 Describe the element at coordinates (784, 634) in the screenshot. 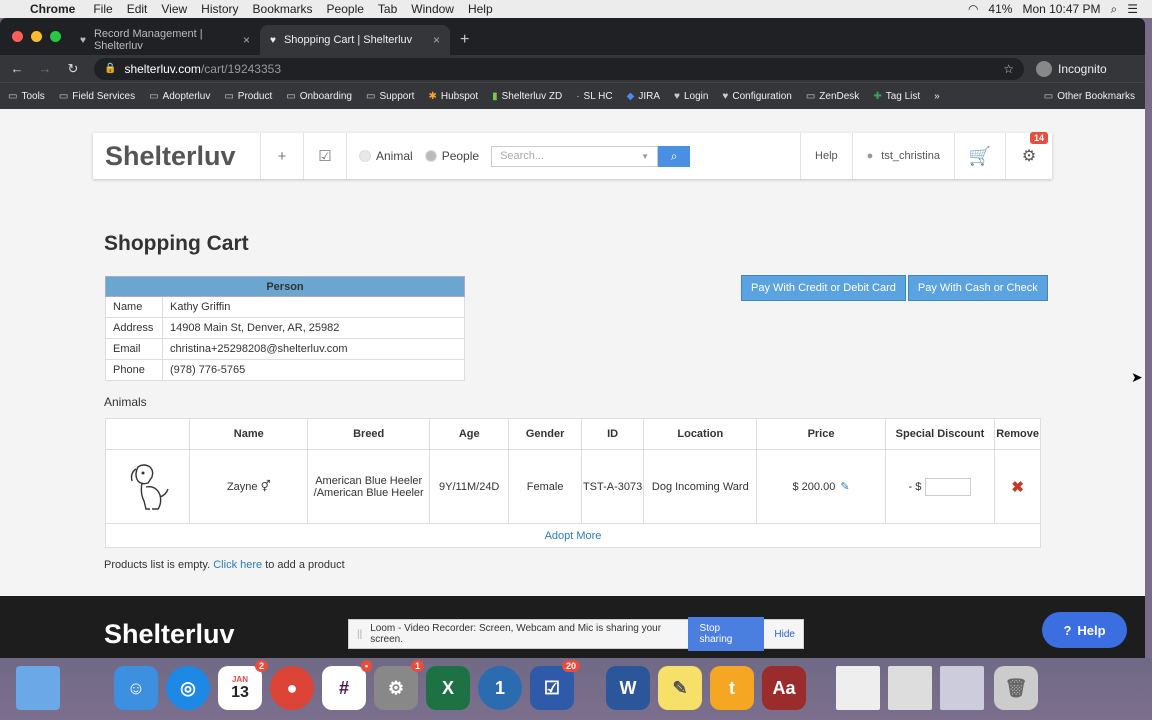

I see `hide-button: Hide` at that location.